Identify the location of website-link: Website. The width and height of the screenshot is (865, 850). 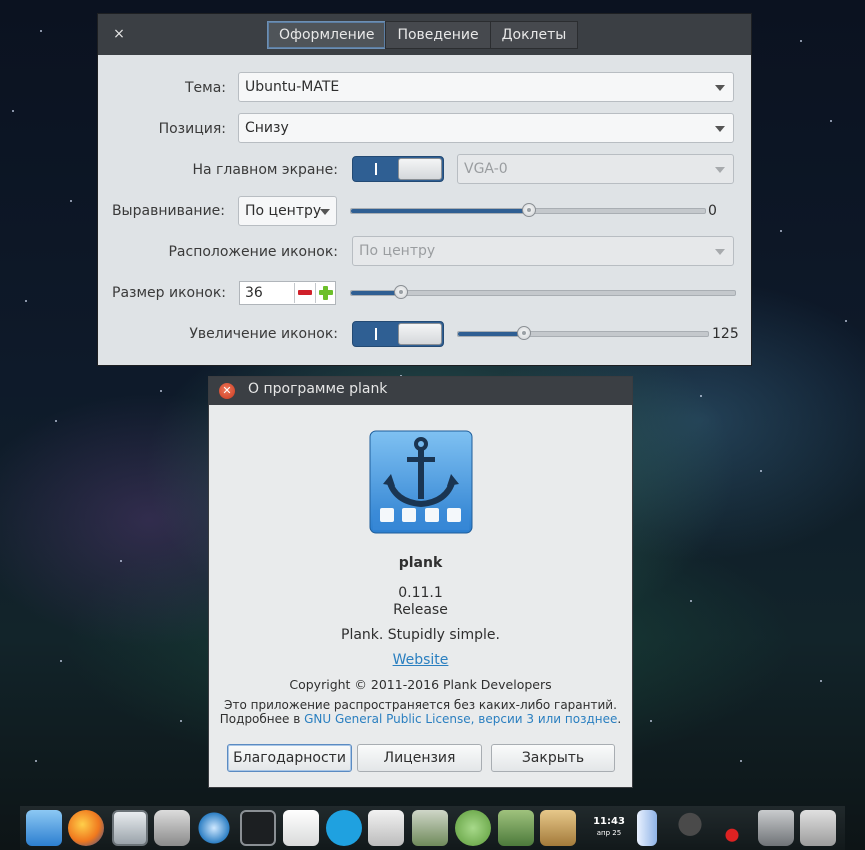
(421, 660).